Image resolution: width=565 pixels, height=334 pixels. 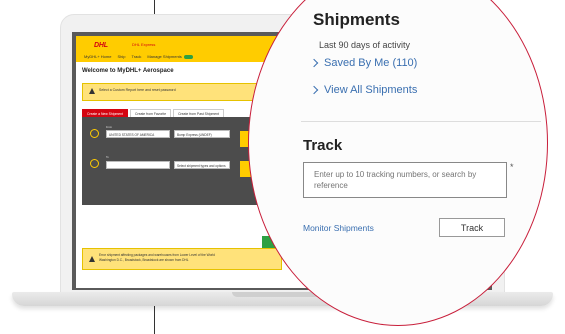 What do you see at coordinates (109, 127) in the screenshot?
I see `from-label: From` at bounding box center [109, 127].